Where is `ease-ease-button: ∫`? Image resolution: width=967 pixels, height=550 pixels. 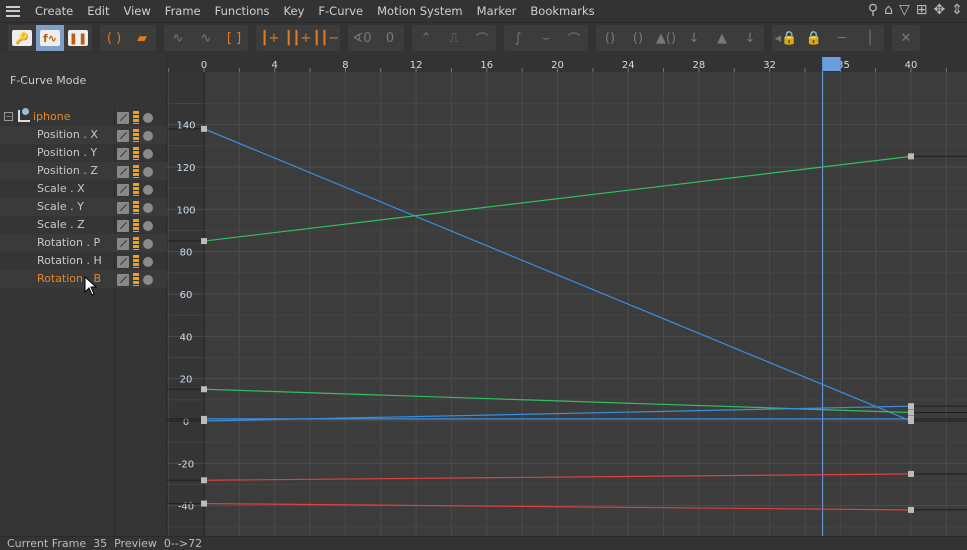 ease-ease-button: ∫ is located at coordinates (518, 38).